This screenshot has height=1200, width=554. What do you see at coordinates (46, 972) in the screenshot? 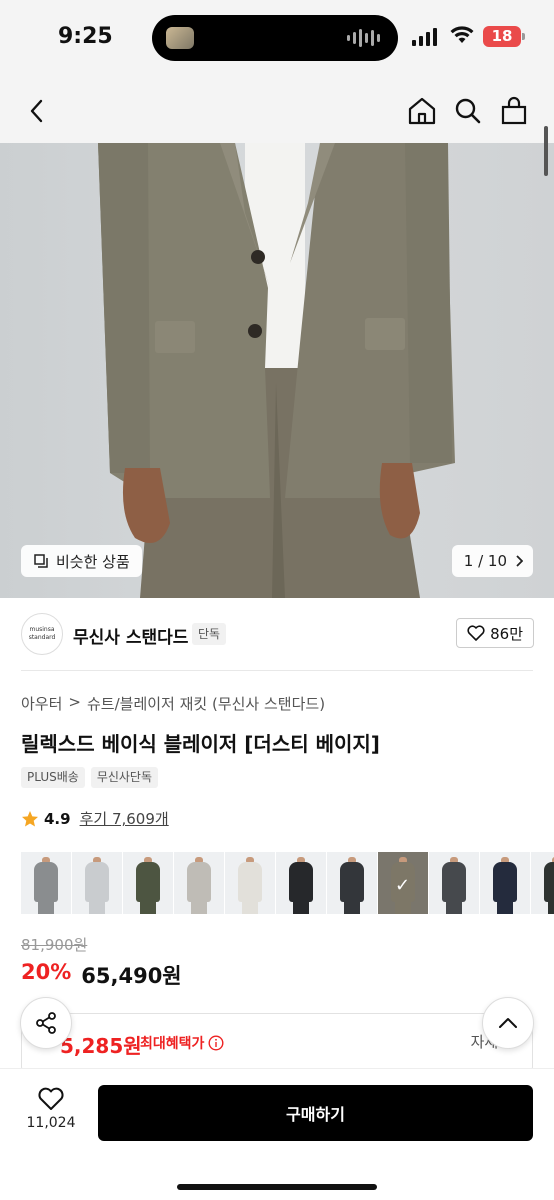
I see `discount-rate: 20%` at bounding box center [46, 972].